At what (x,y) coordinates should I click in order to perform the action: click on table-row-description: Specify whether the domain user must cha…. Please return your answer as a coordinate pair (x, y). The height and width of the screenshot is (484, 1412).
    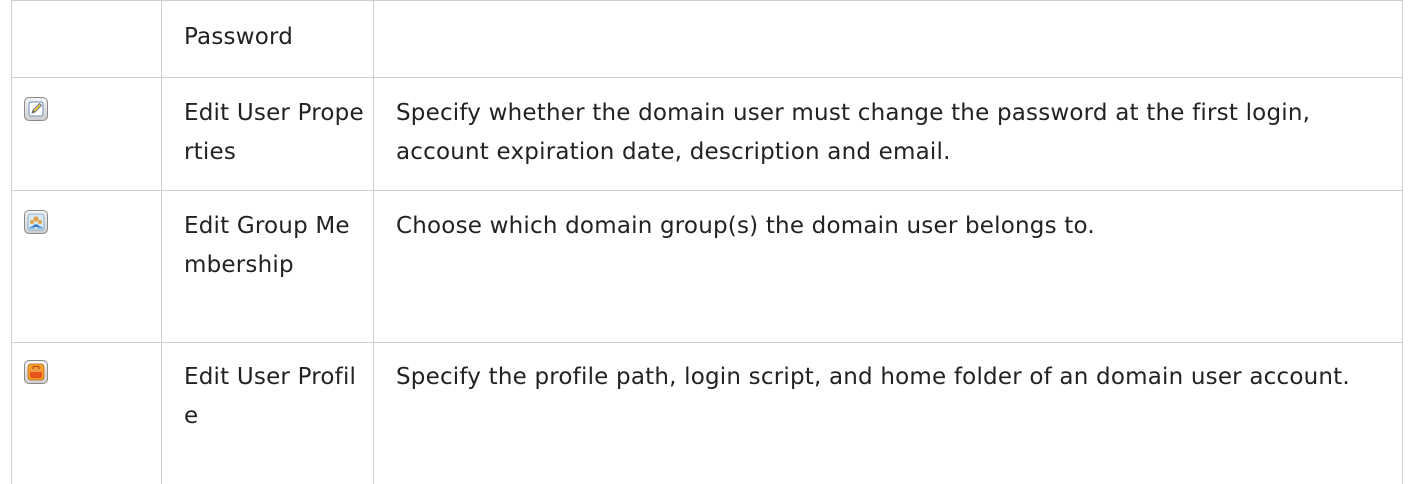
    Looking at the image, I should click on (853, 132).